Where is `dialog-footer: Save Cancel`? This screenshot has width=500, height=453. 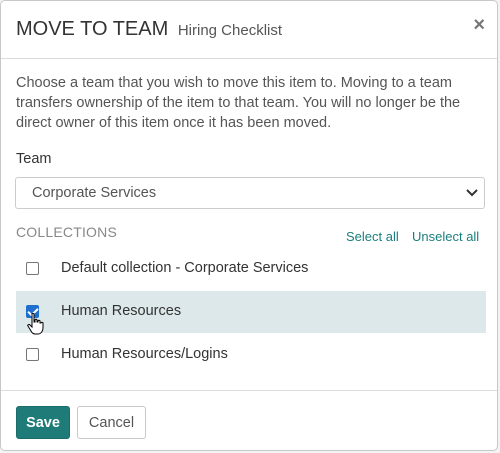
dialog-footer: Save Cancel is located at coordinates (249, 421).